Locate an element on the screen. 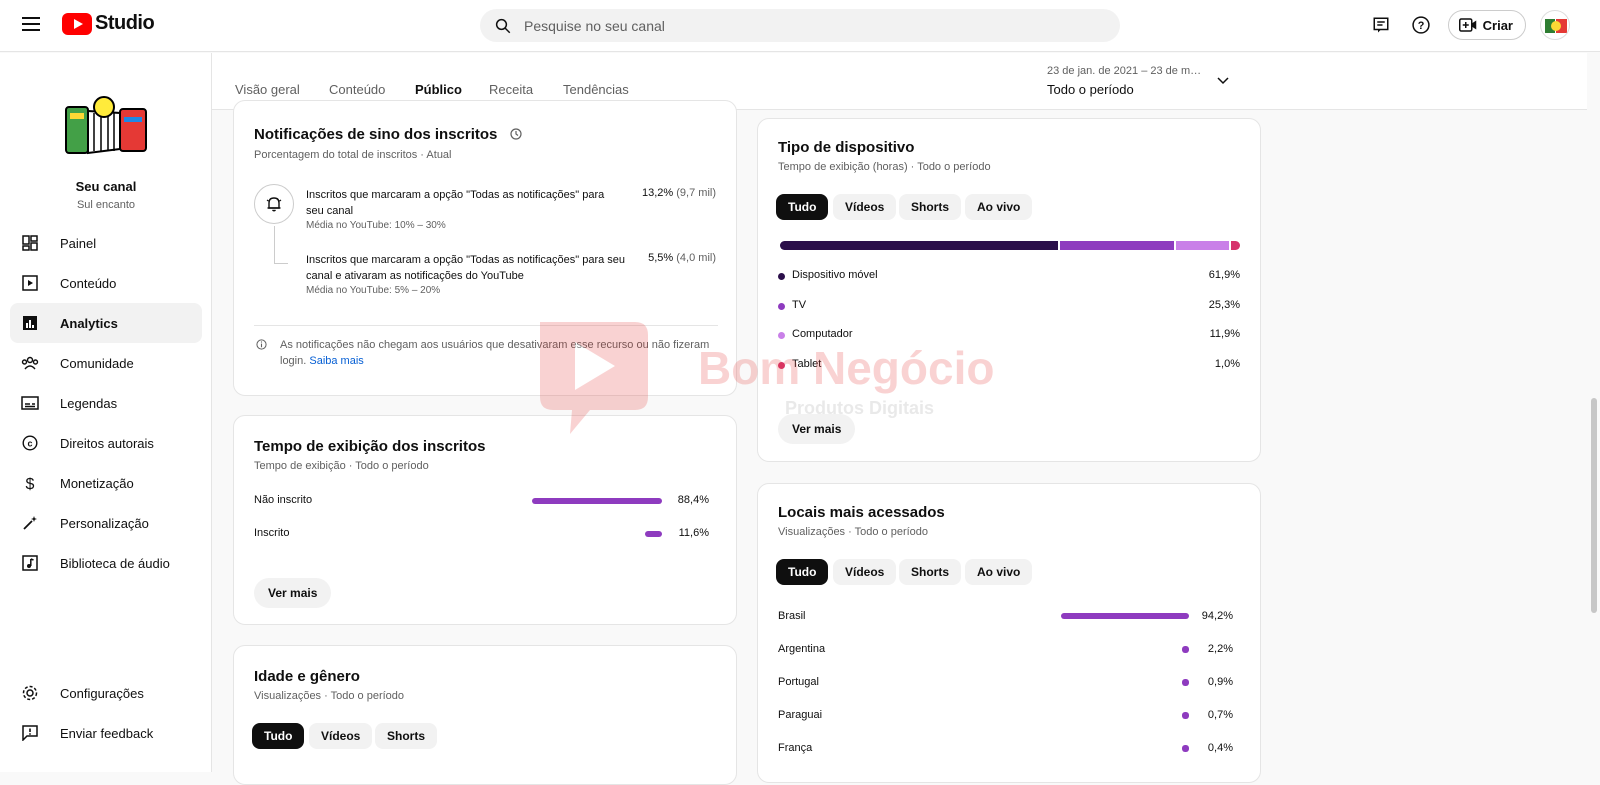 The width and height of the screenshot is (1600, 785). search-bar is located at coordinates (800, 25).